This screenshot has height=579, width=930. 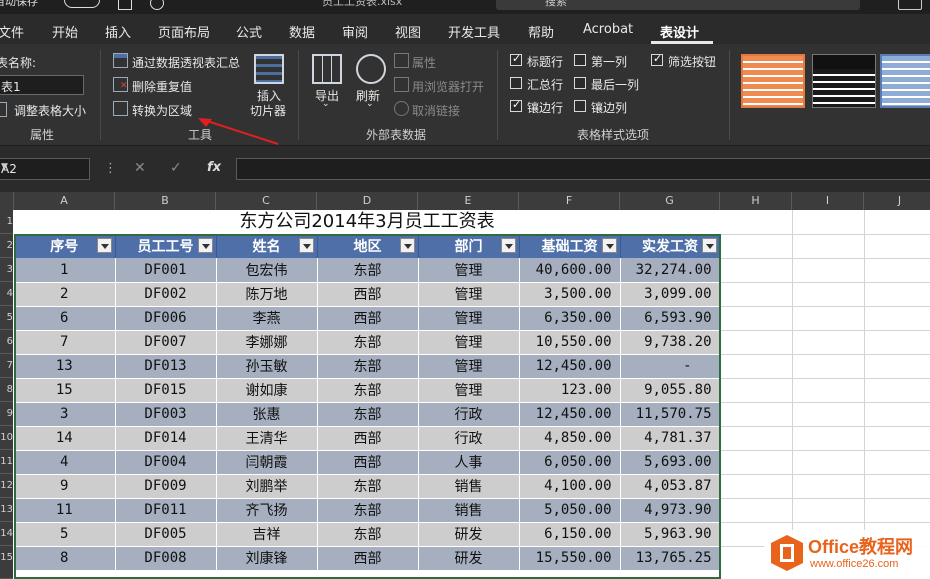 What do you see at coordinates (6, 390) in the screenshot?
I see `row-header: 8` at bounding box center [6, 390].